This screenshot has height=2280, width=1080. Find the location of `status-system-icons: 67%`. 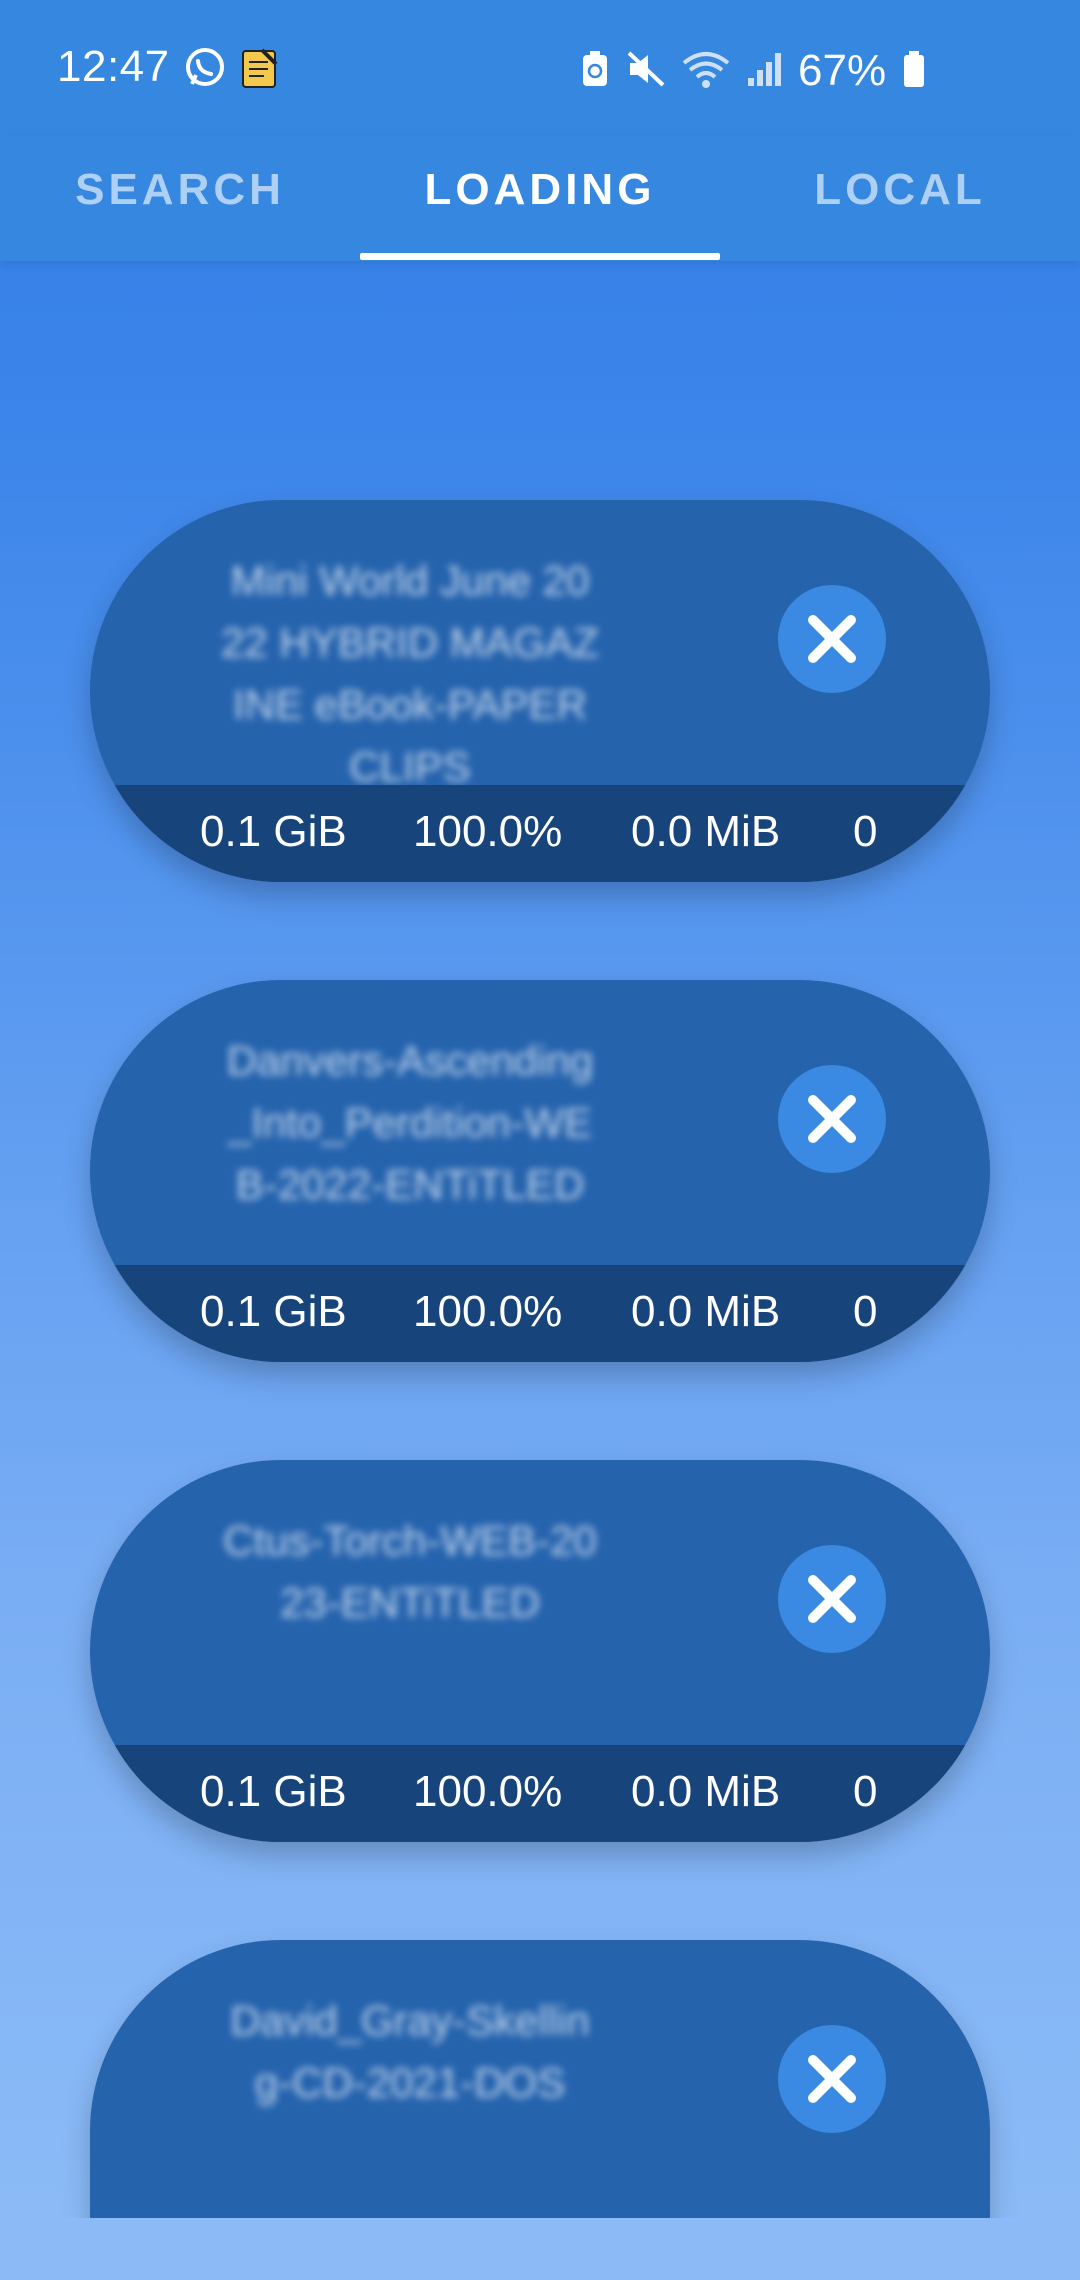

status-system-icons: 67% is located at coordinates (753, 71).